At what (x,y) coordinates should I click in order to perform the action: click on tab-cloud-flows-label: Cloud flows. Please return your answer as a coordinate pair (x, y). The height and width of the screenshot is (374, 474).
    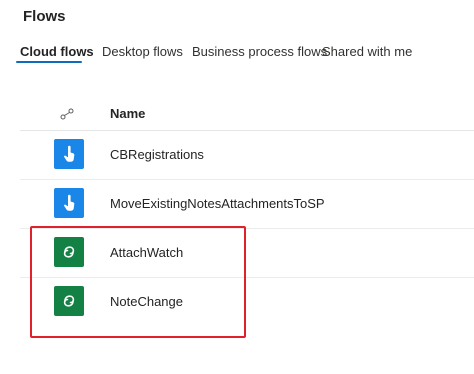
    Looking at the image, I should click on (57, 51).